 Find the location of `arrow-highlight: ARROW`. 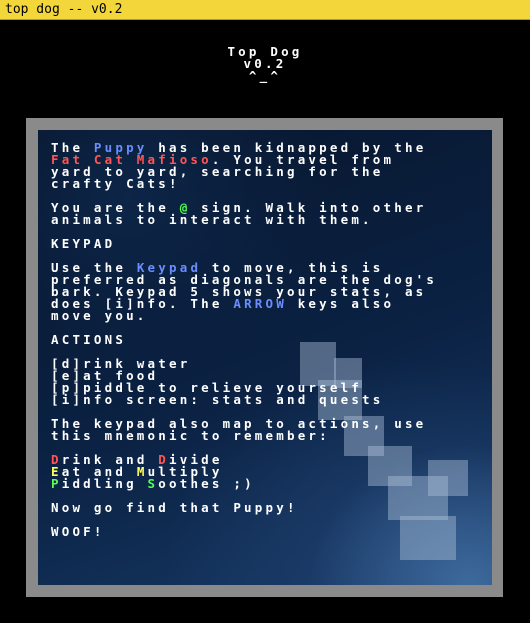

arrow-highlight: ARROW is located at coordinates (260, 303).